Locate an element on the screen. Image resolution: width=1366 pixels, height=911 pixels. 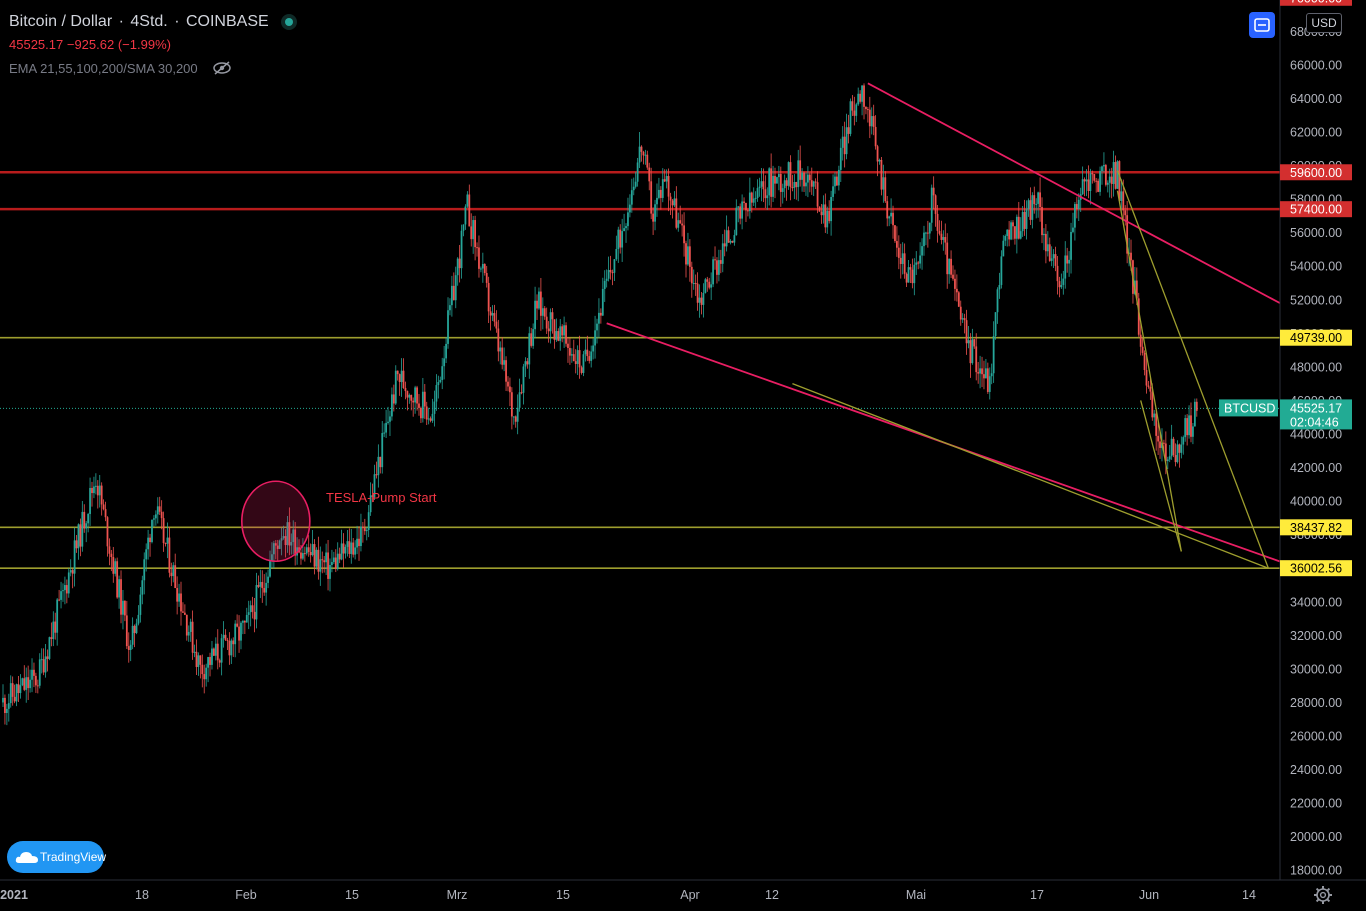
trendline is located at coordinates (1161, 476).